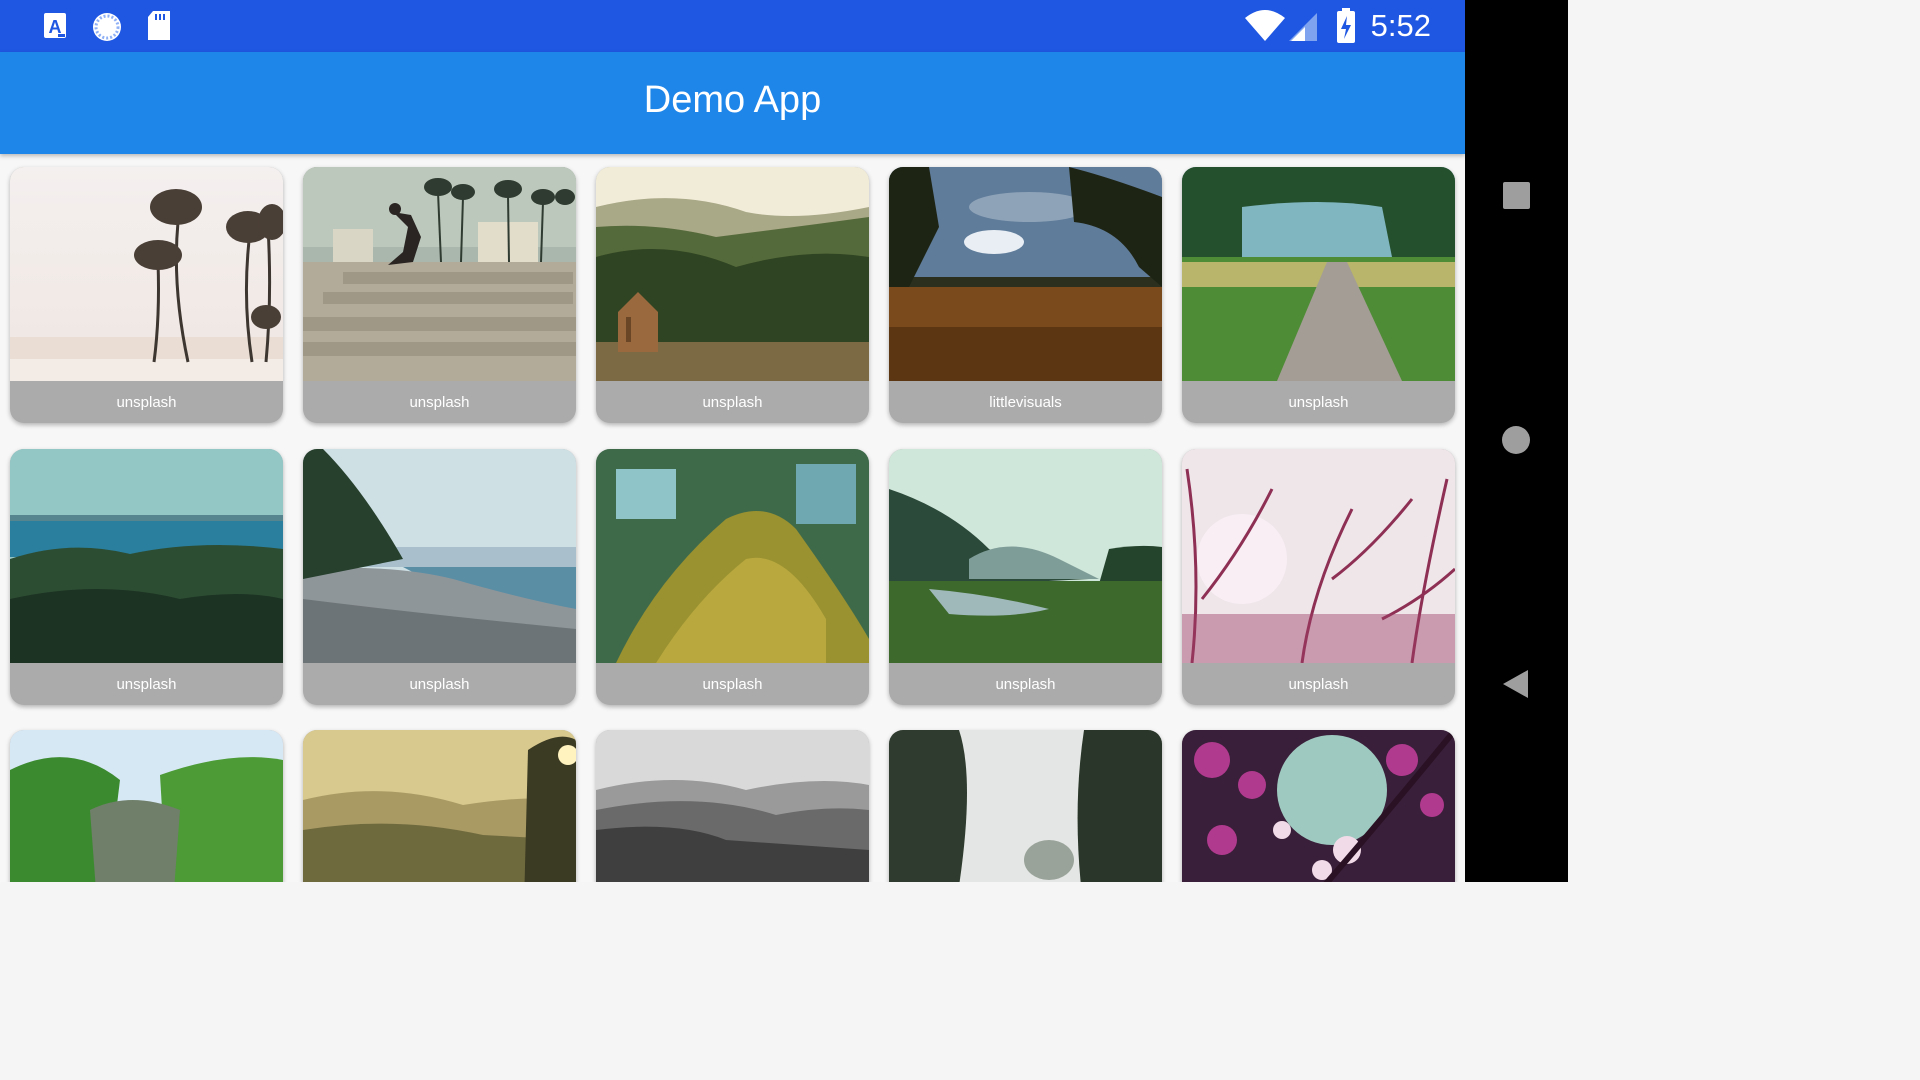  I want to click on app-bar: Demo App, so click(732, 103).